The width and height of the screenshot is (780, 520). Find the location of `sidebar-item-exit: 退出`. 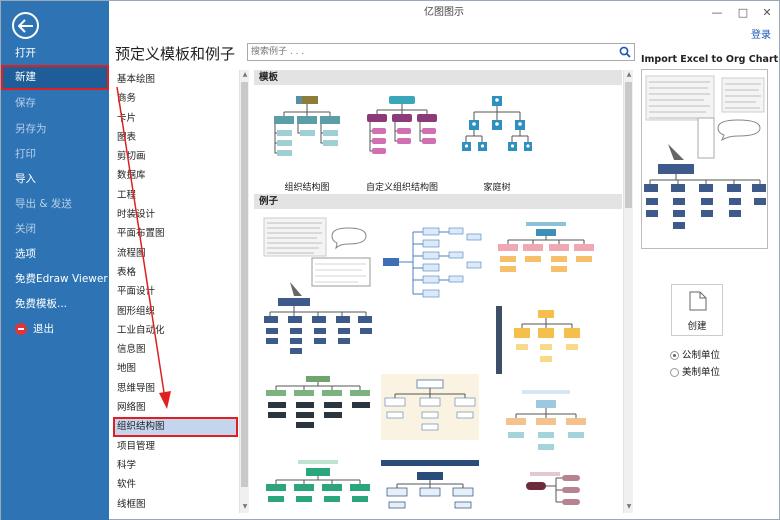

sidebar-item-exit: 退出 is located at coordinates (55, 329).